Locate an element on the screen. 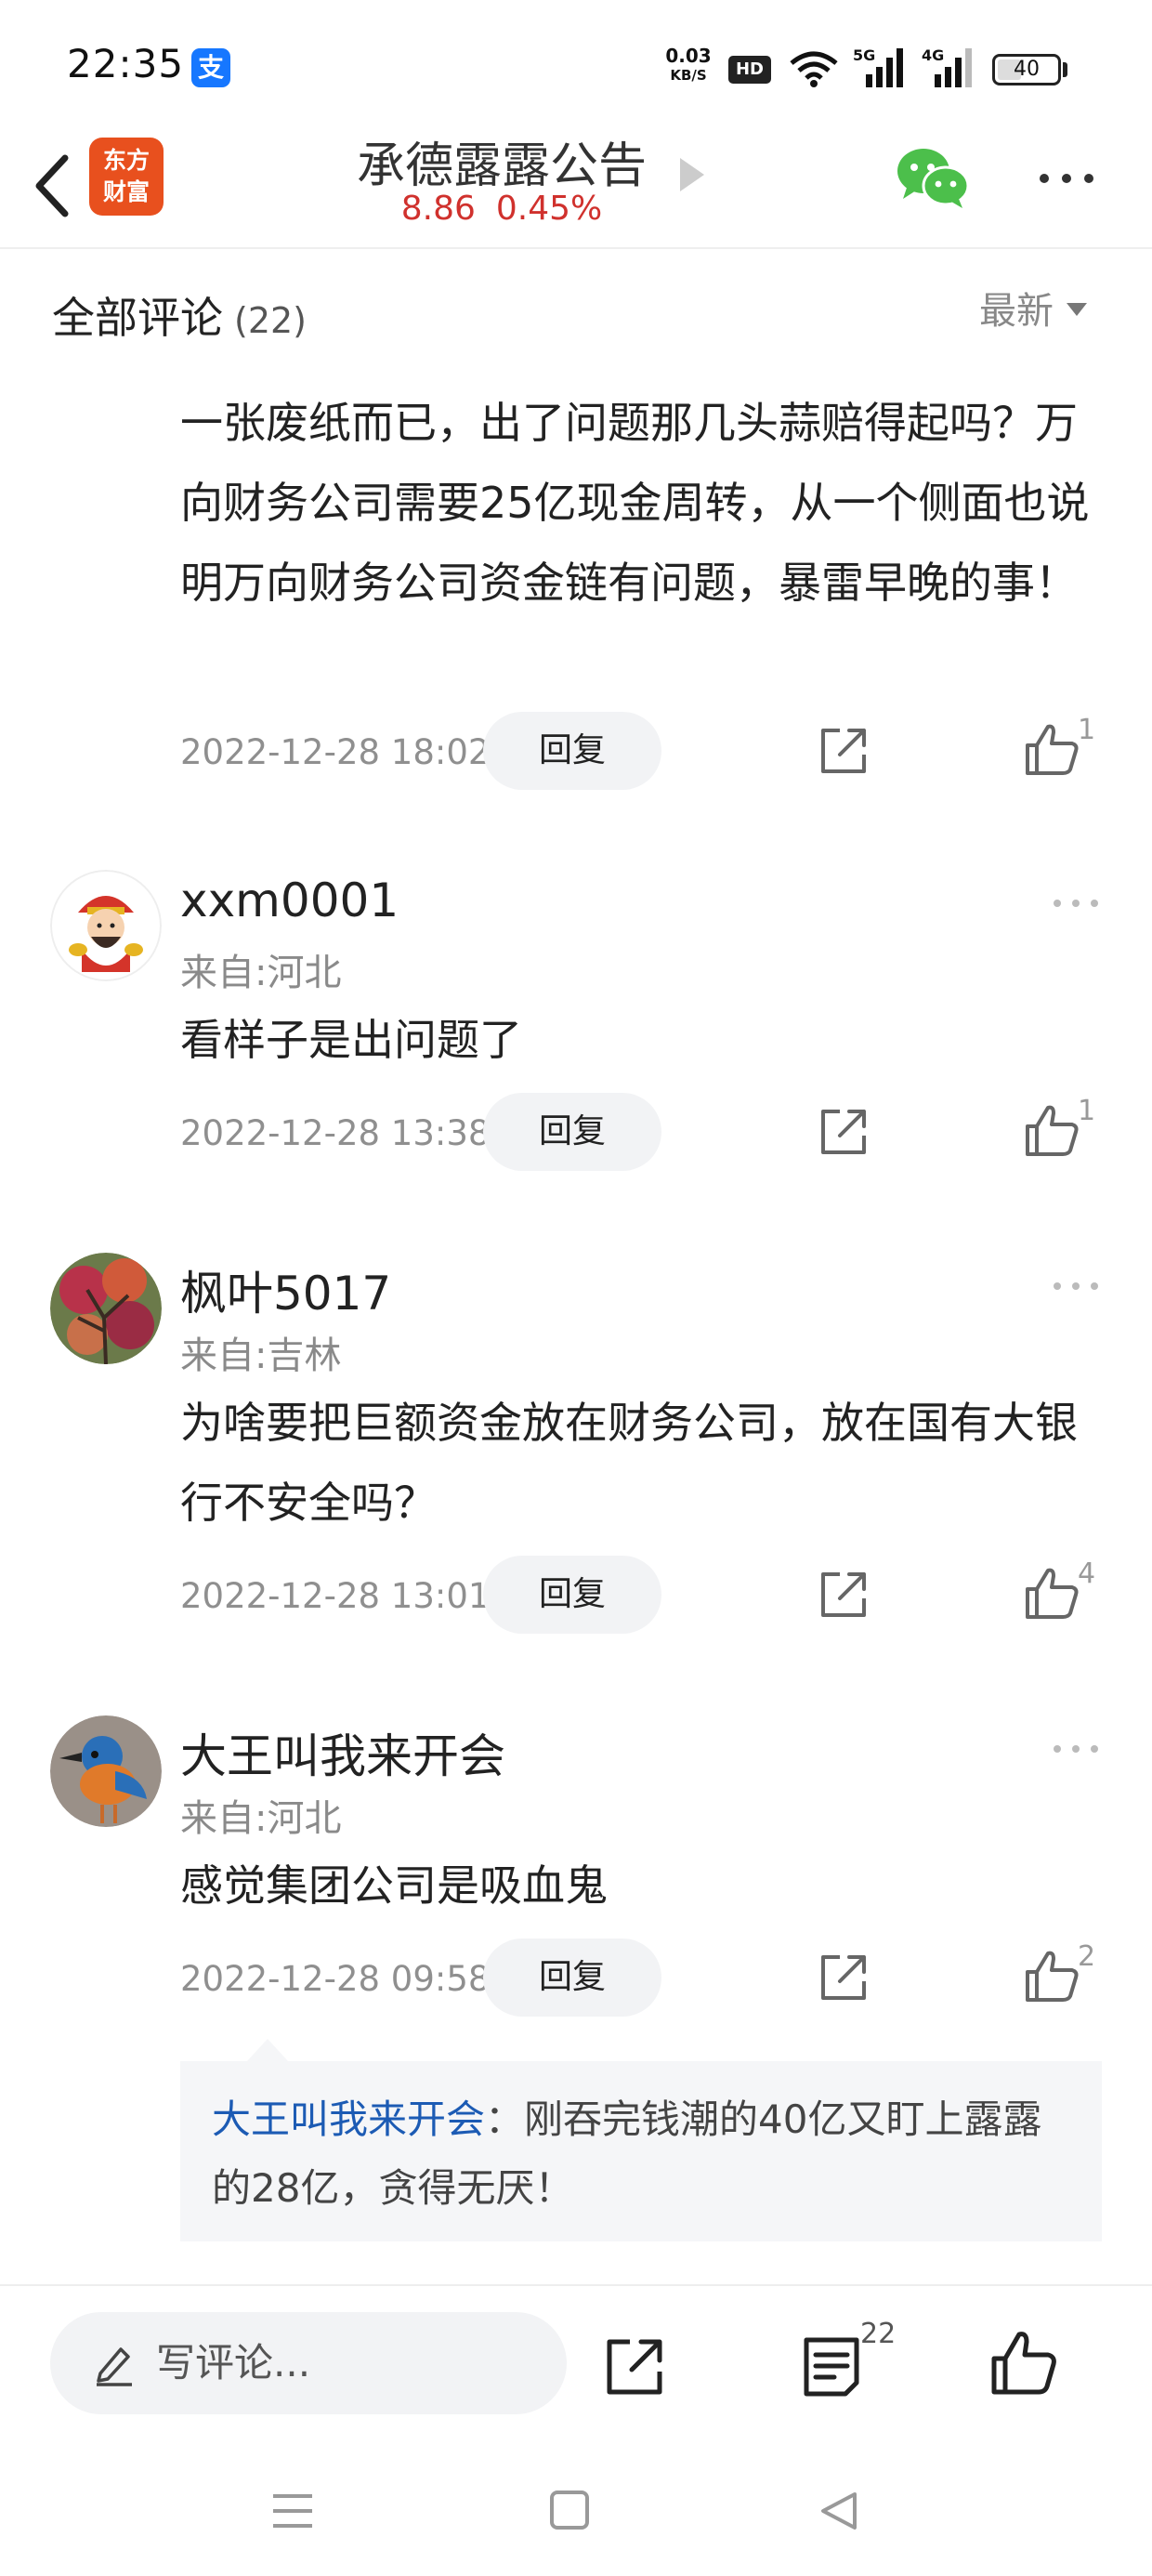 Image resolution: width=1152 pixels, height=2576 pixels. comment-time: 2022-12-28 13:01 is located at coordinates (335, 1596).